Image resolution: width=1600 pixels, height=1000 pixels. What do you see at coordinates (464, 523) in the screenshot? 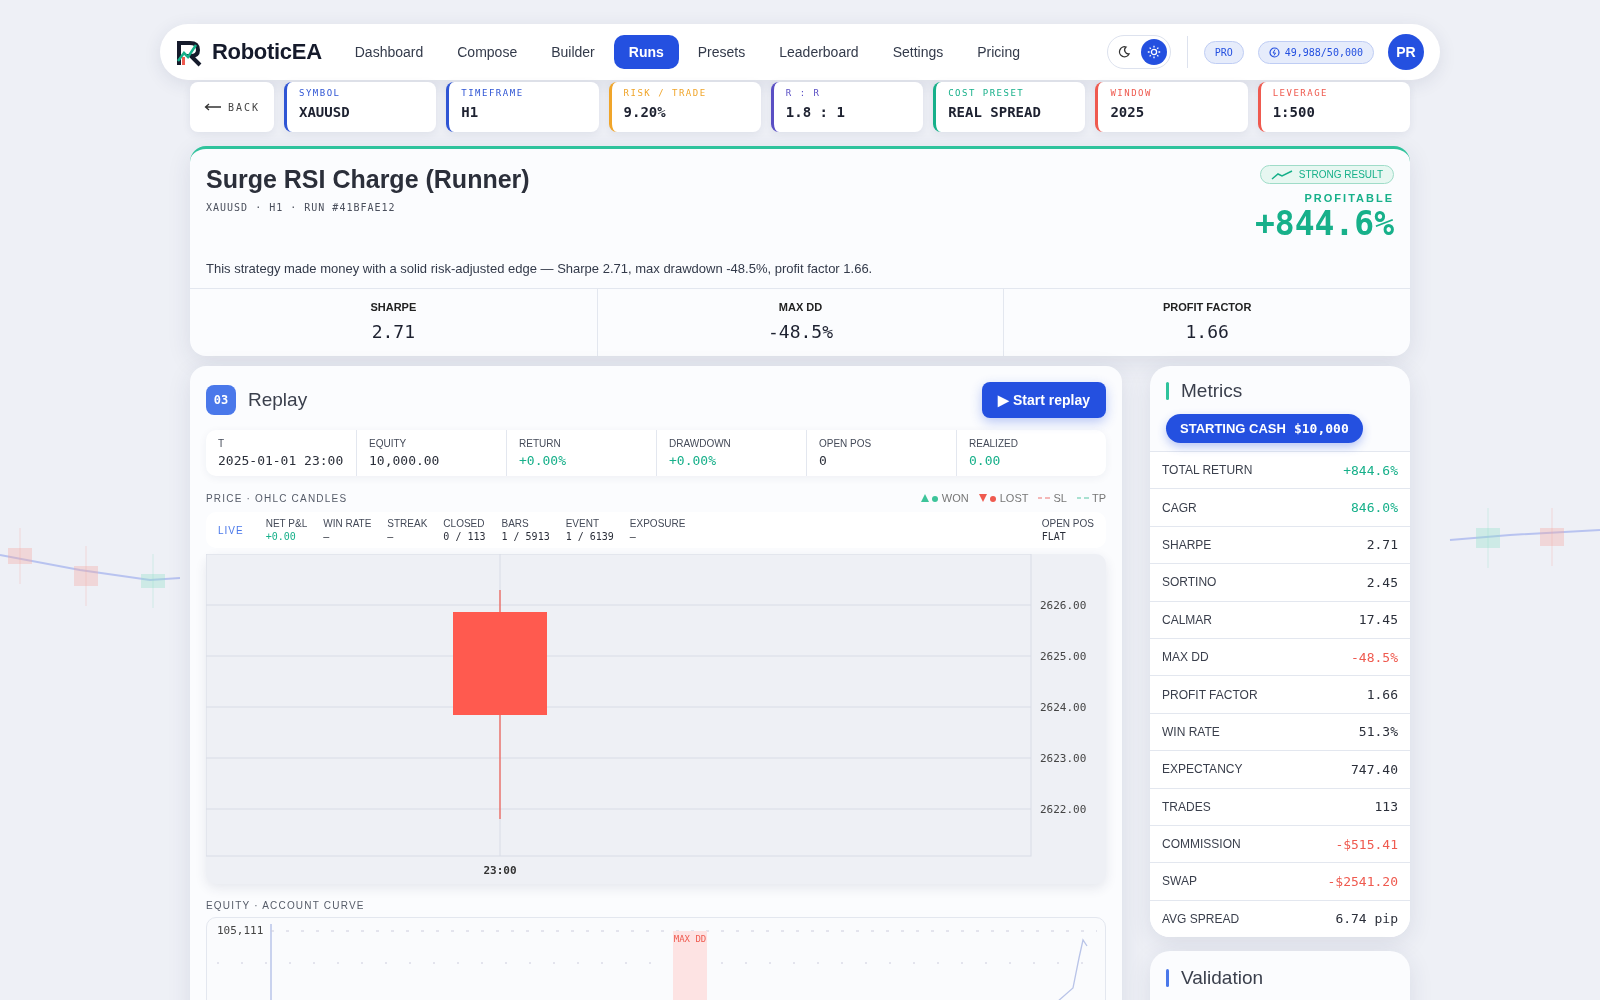
I see `live-stat-label: CLOSED` at bounding box center [464, 523].